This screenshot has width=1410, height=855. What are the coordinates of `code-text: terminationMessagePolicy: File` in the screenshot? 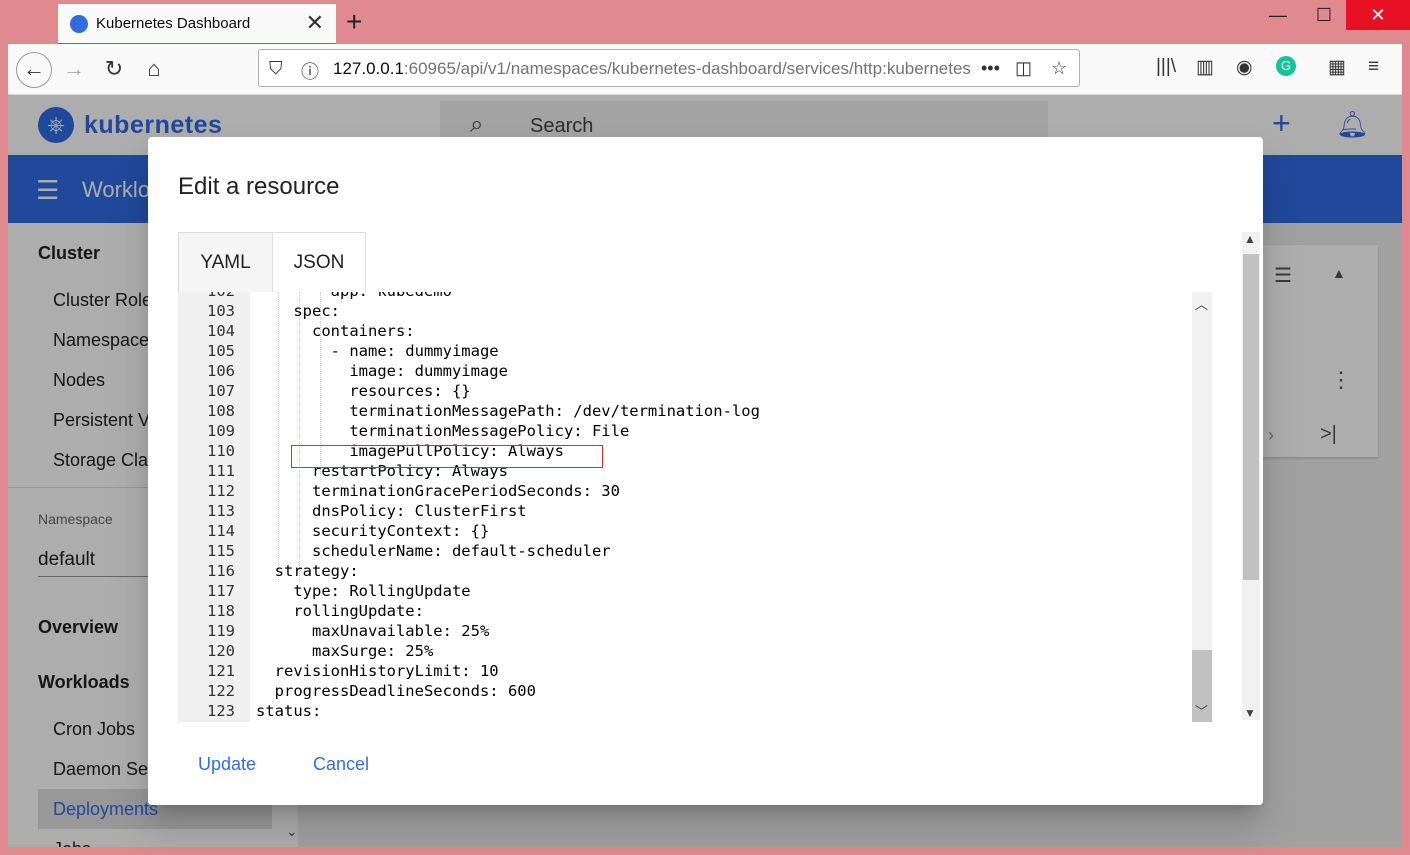 It's located at (442, 431).